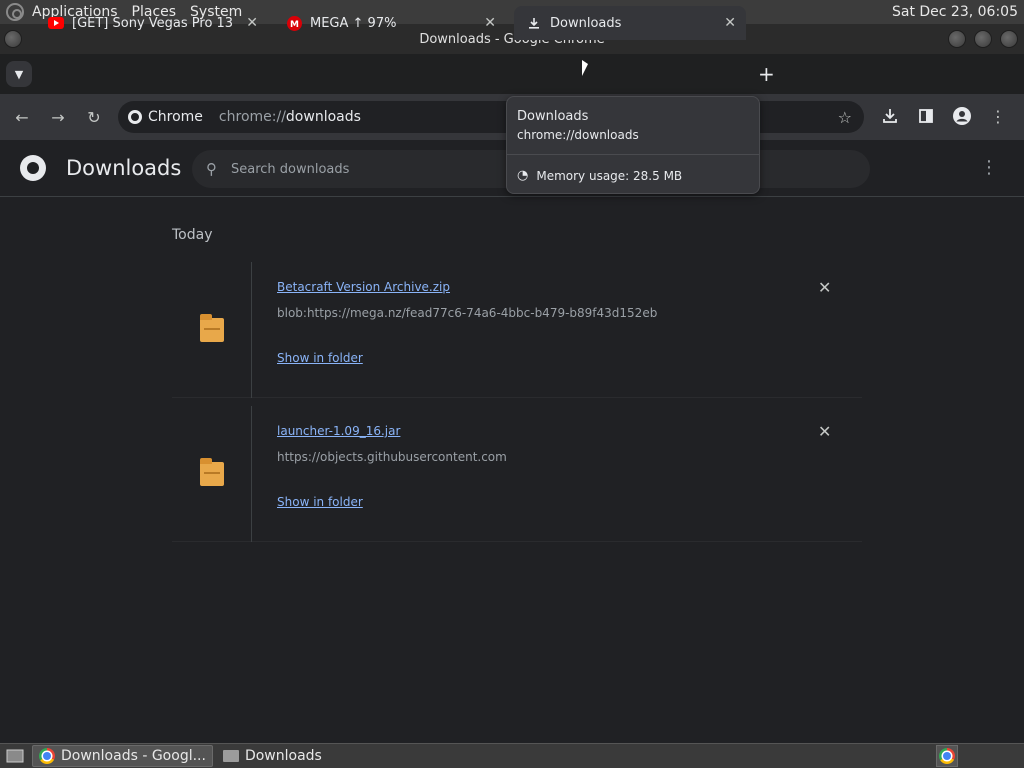  I want to click on window-menu-icon, so click(13, 39).